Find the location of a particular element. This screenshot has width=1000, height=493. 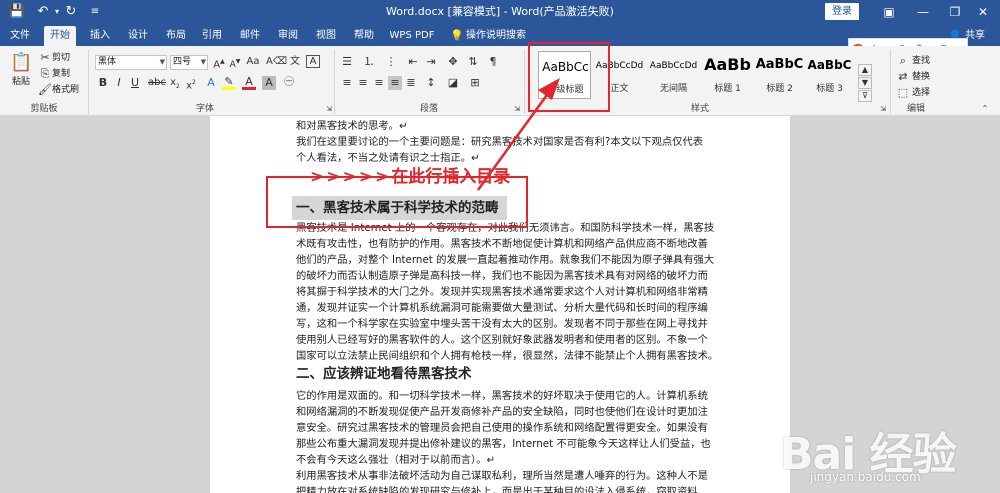

watermark-url: jingyan.baidu.com is located at coordinates (865, 477).